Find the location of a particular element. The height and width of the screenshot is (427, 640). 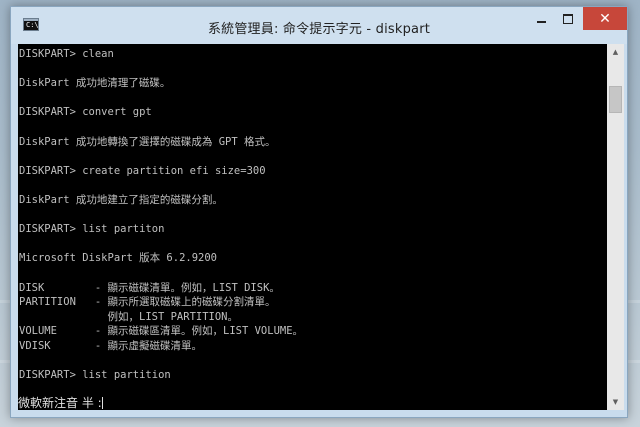

close-icon: ✕ is located at coordinates (605, 18).